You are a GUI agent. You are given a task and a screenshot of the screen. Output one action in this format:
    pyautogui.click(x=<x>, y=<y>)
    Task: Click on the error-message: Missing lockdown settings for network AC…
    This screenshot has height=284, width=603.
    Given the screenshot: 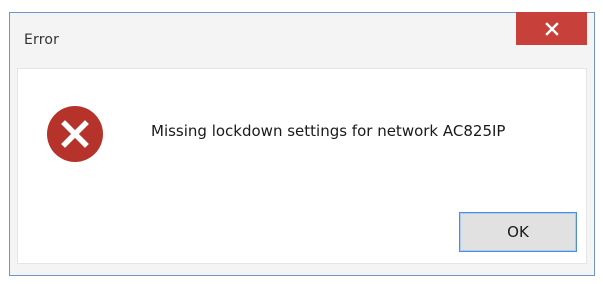 What is the action you would take?
    pyautogui.click(x=328, y=131)
    